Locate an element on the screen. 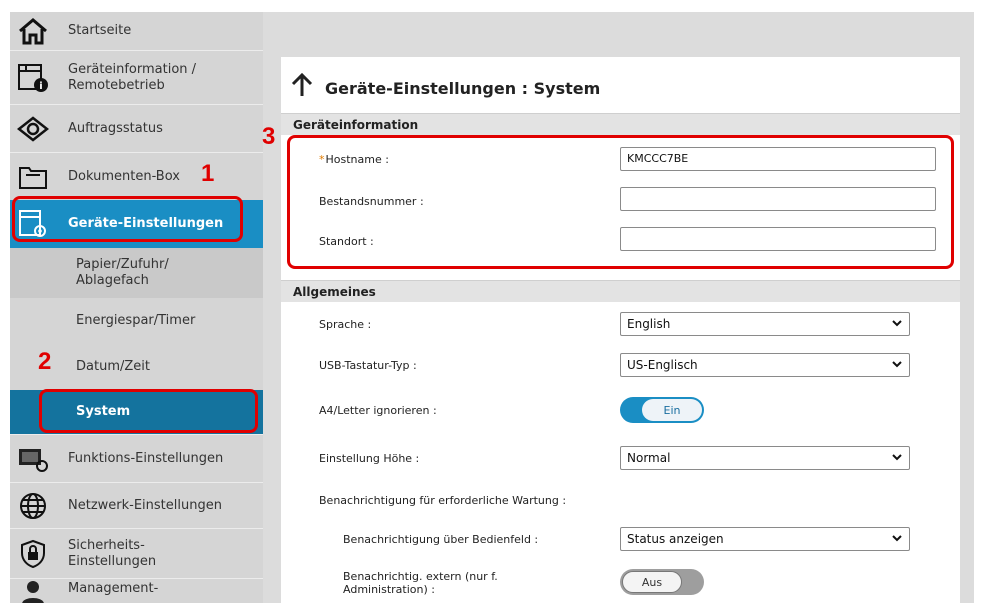 The image size is (1000, 603). sidebar-item-label: Datum/Zeit is located at coordinates (113, 366).